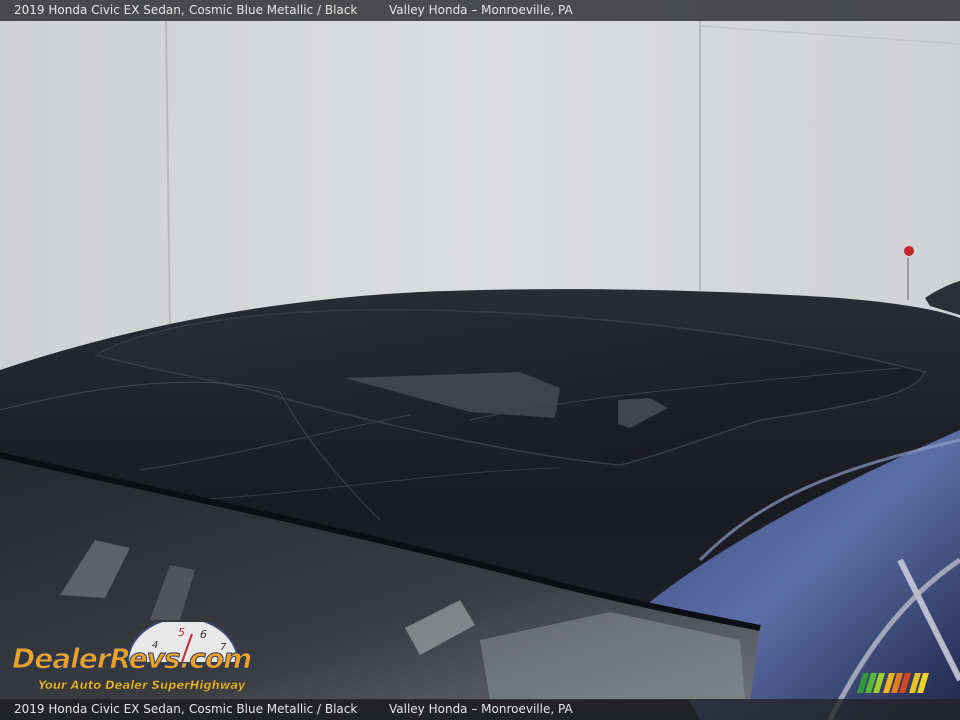  What do you see at coordinates (142, 685) in the screenshot?
I see `watermark-tagline: Your Auto Dealer SuperHighway` at bounding box center [142, 685].